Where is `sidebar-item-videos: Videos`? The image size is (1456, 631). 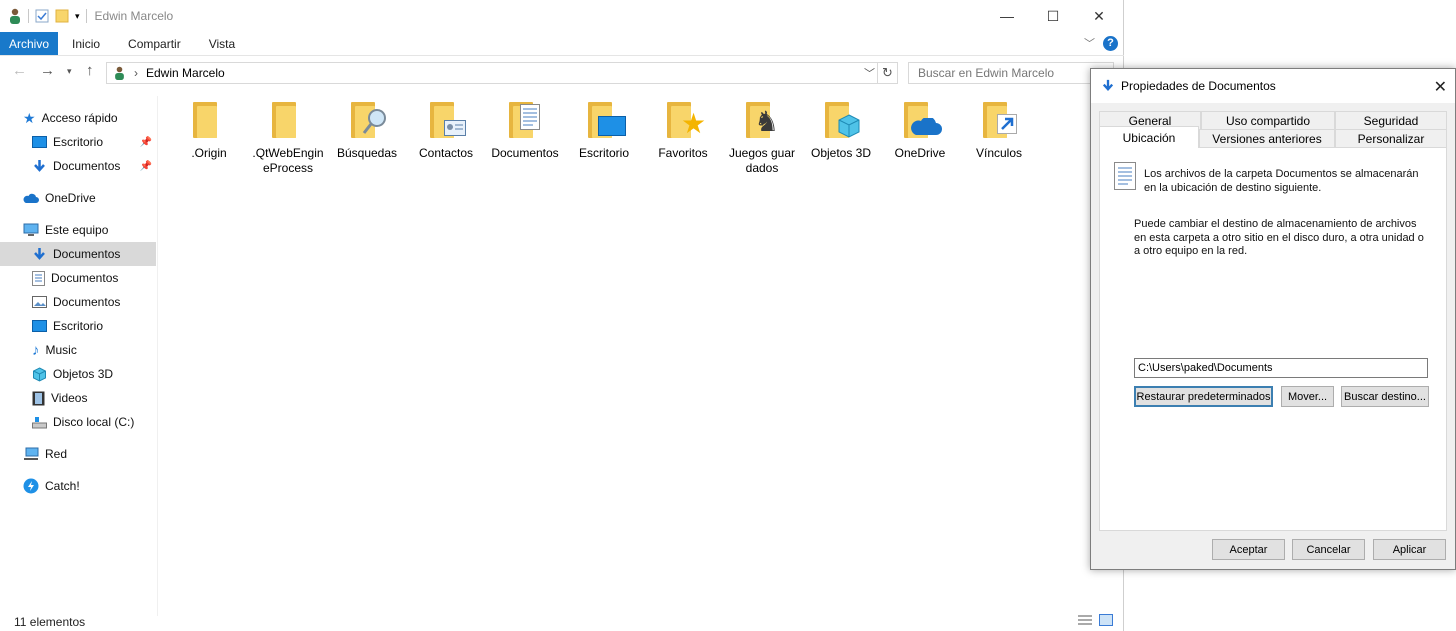 sidebar-item-videos: Videos is located at coordinates (78, 398).